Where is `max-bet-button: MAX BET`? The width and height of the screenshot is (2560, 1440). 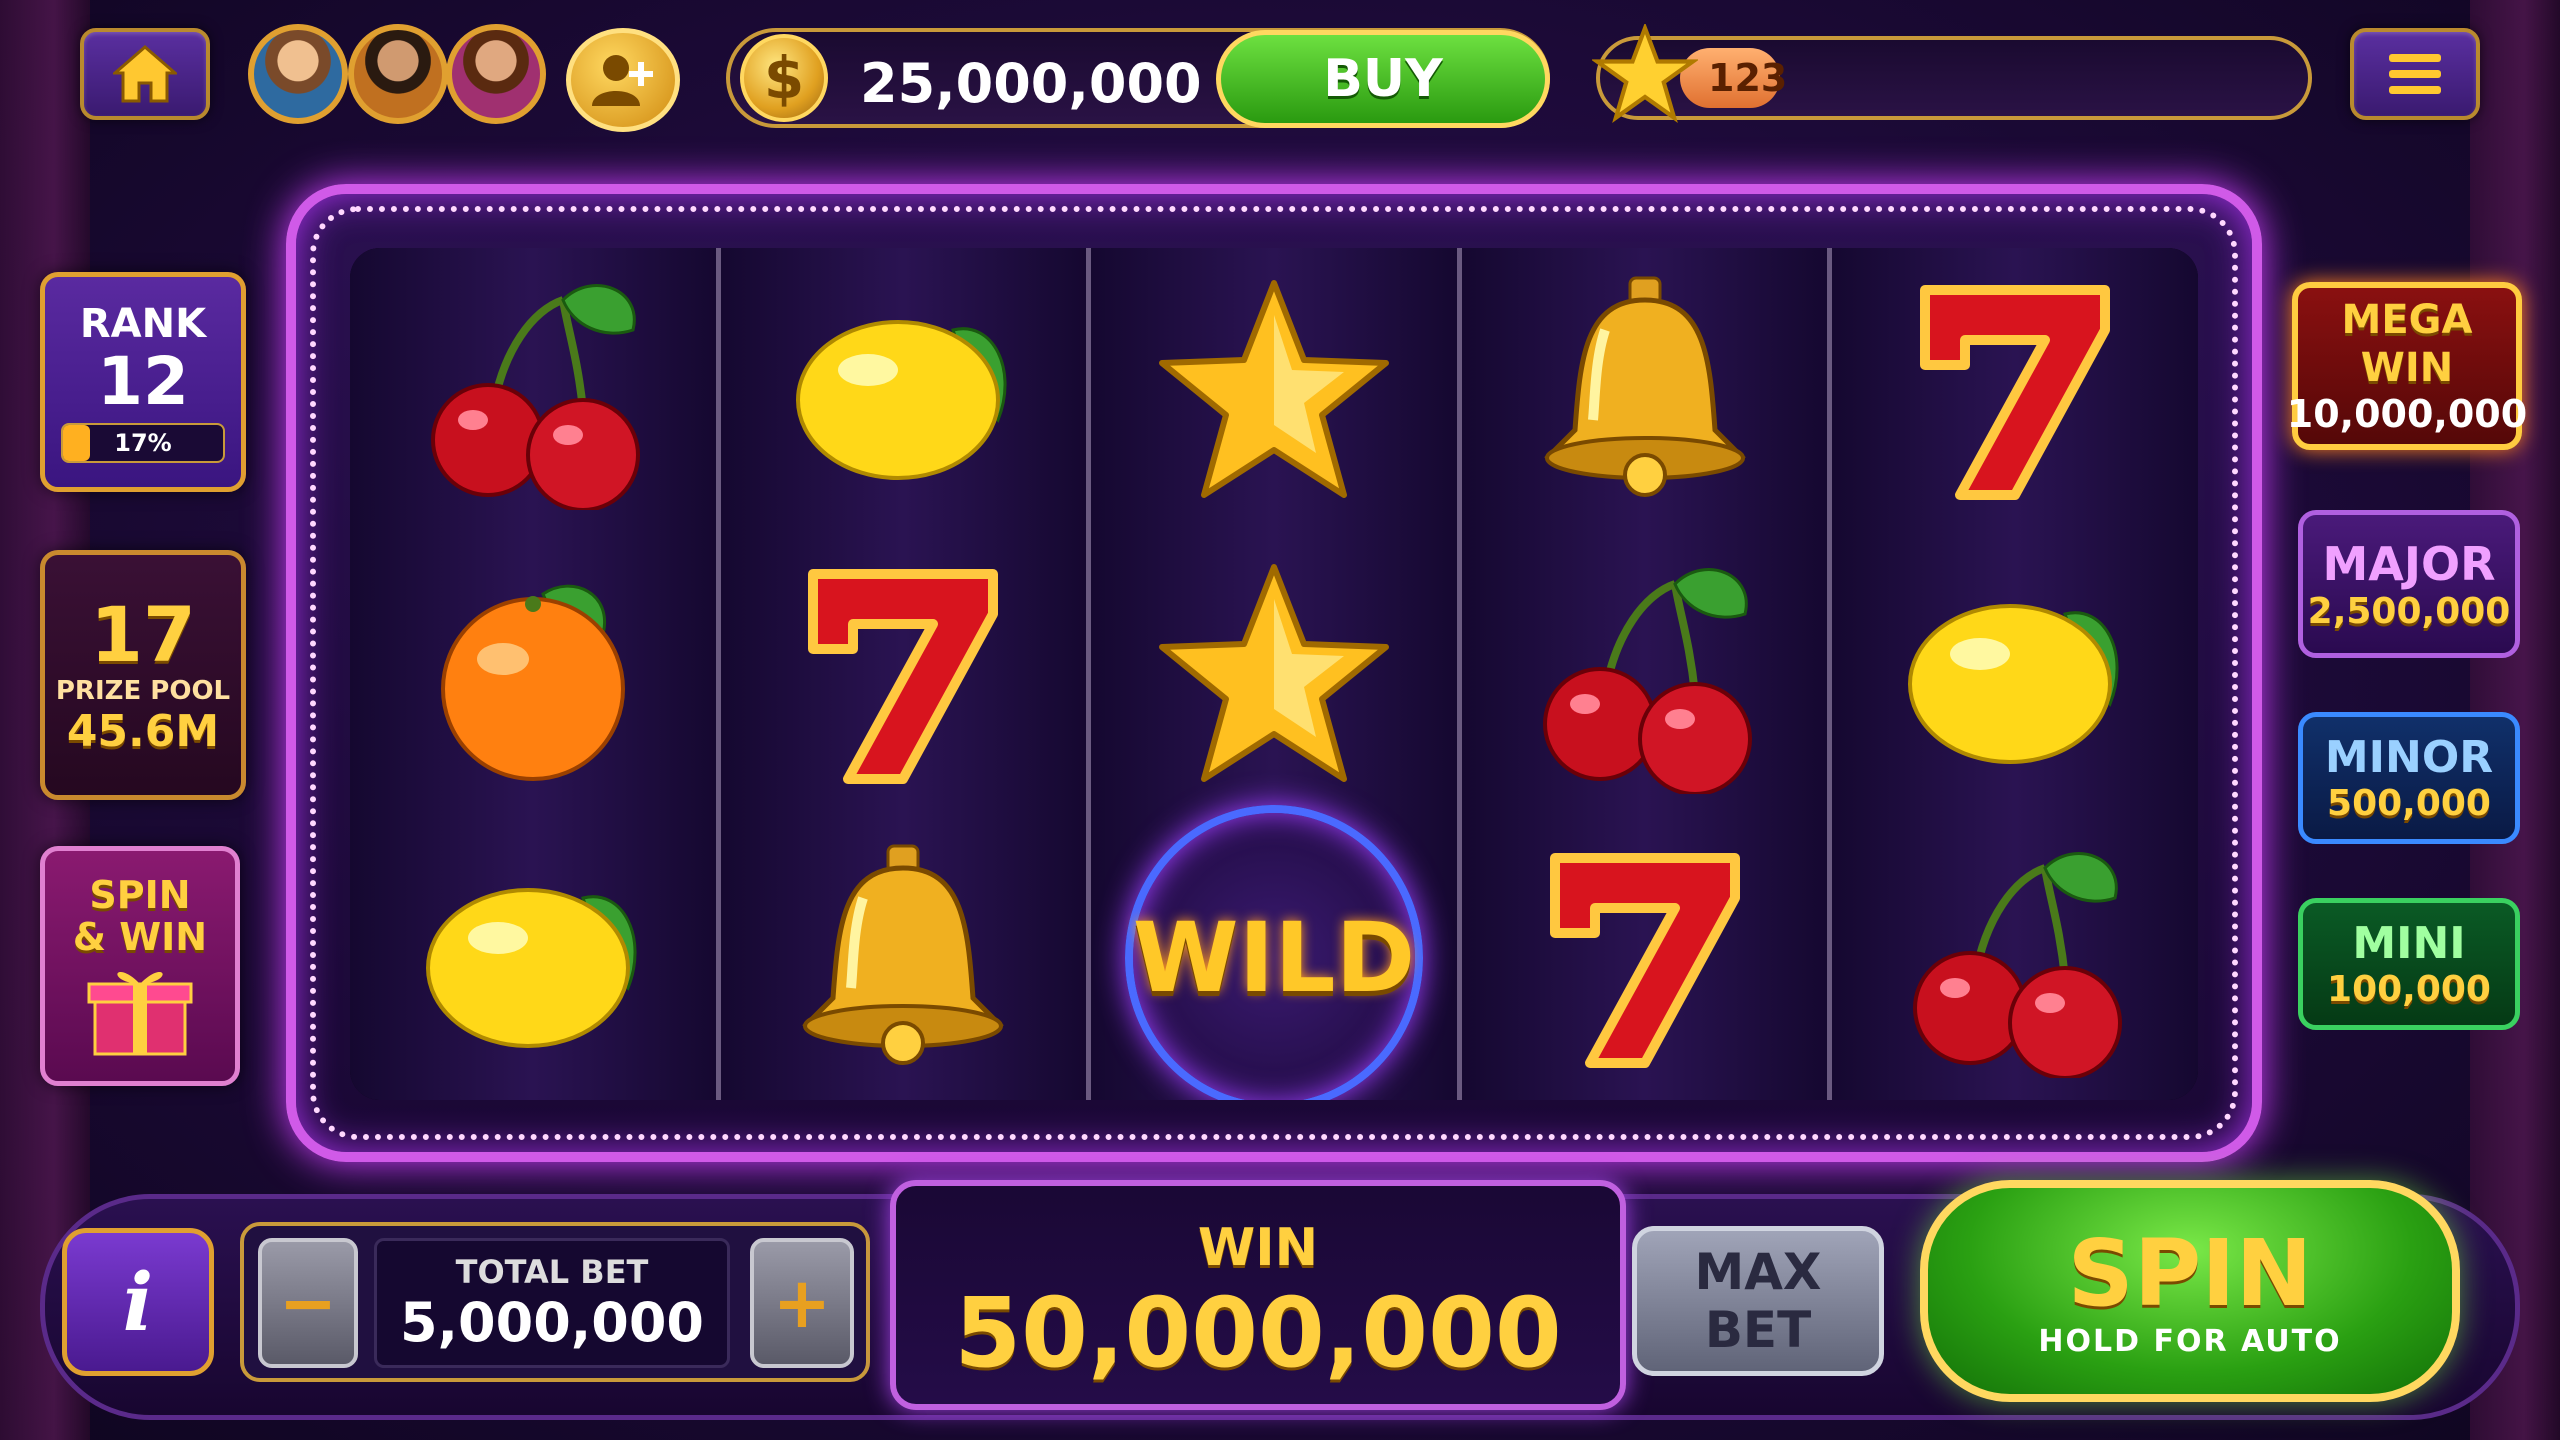 max-bet-button: MAX BET is located at coordinates (1758, 1301).